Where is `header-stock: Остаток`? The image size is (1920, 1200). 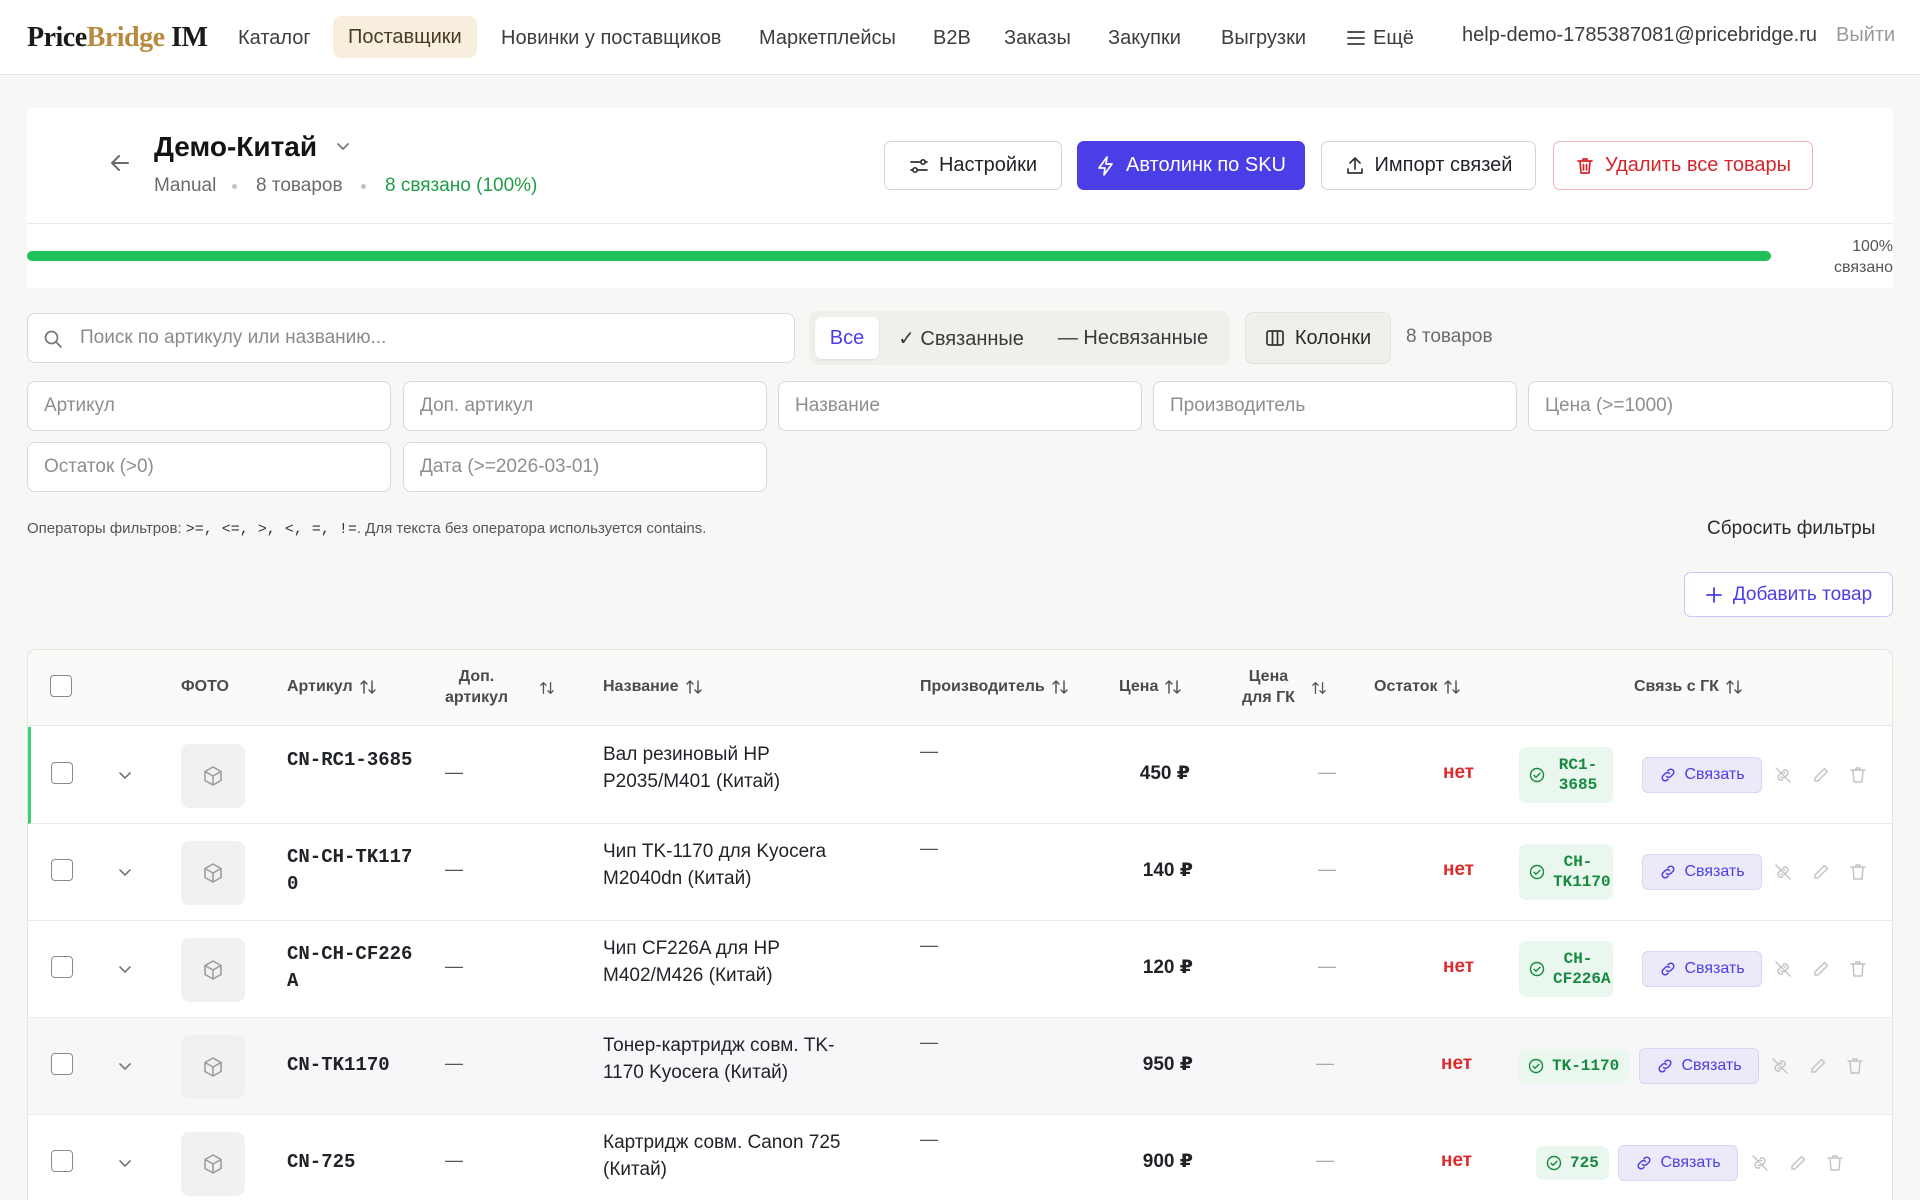 header-stock: Остаток is located at coordinates (1417, 687).